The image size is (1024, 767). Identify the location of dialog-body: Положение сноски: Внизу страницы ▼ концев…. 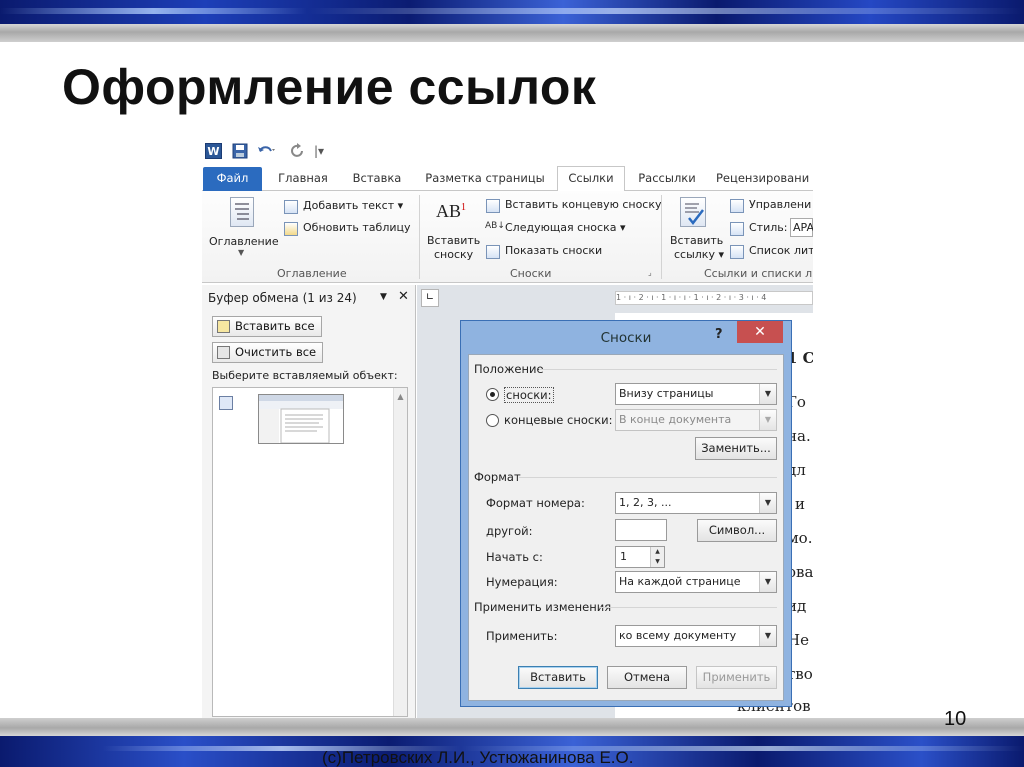
(626, 527).